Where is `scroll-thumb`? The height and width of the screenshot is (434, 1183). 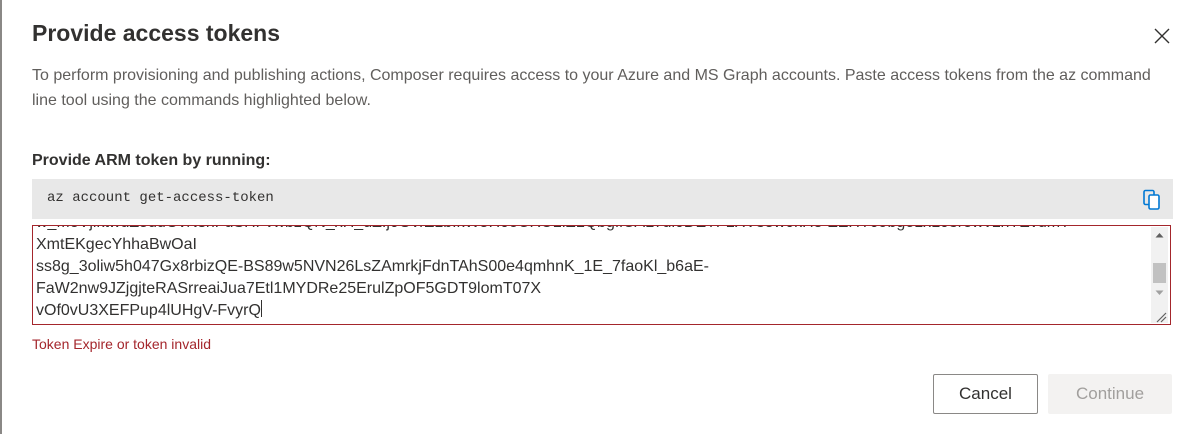 scroll-thumb is located at coordinates (1159, 273).